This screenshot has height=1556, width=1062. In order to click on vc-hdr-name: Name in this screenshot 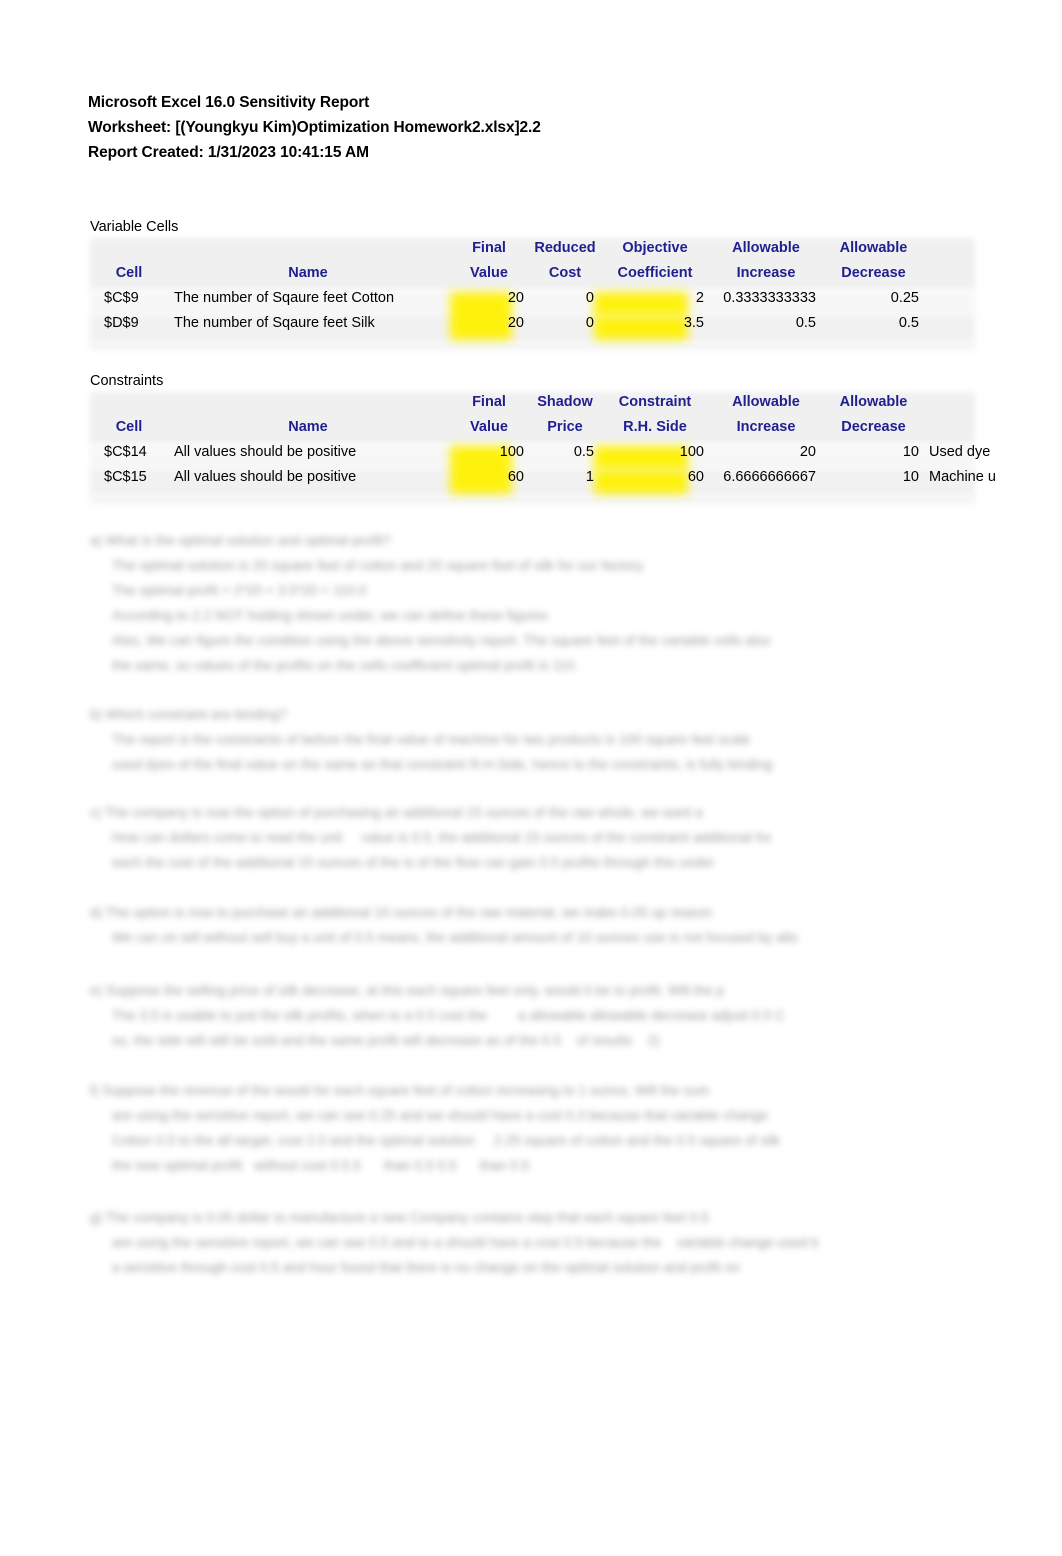, I will do `click(308, 273)`.